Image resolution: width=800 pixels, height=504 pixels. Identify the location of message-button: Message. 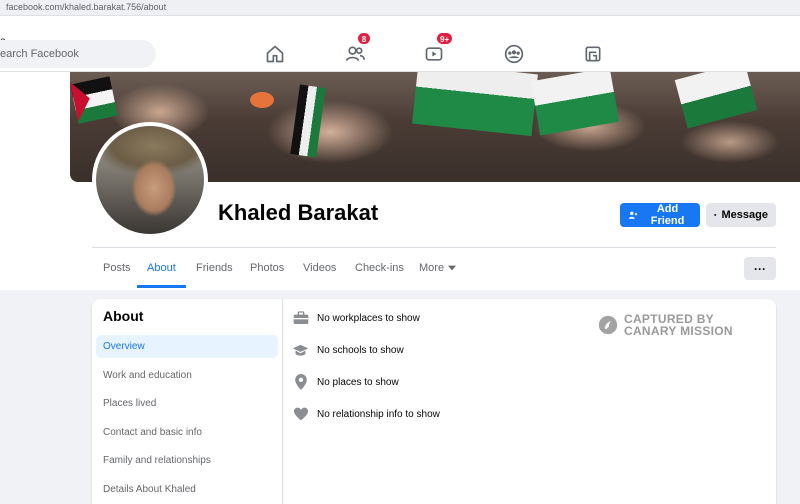
(741, 215).